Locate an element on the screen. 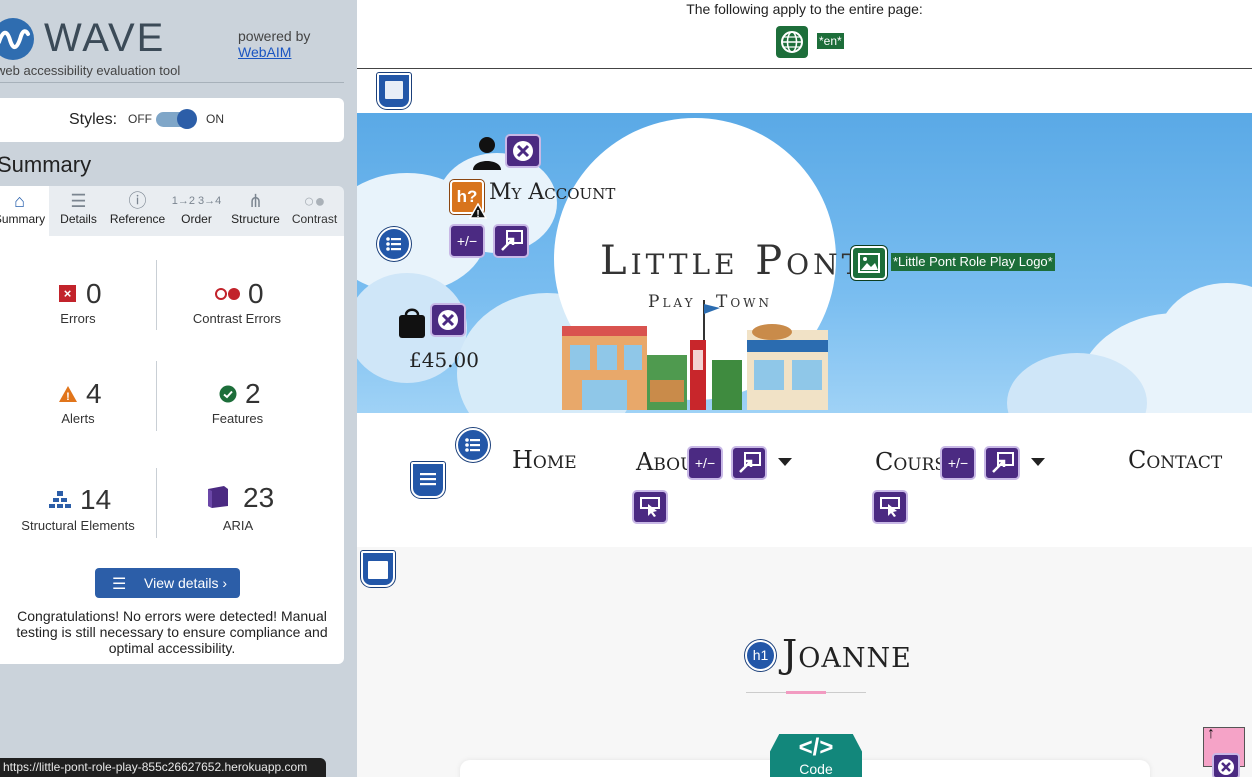  heading-level-icon: h1 is located at coordinates (760, 655).